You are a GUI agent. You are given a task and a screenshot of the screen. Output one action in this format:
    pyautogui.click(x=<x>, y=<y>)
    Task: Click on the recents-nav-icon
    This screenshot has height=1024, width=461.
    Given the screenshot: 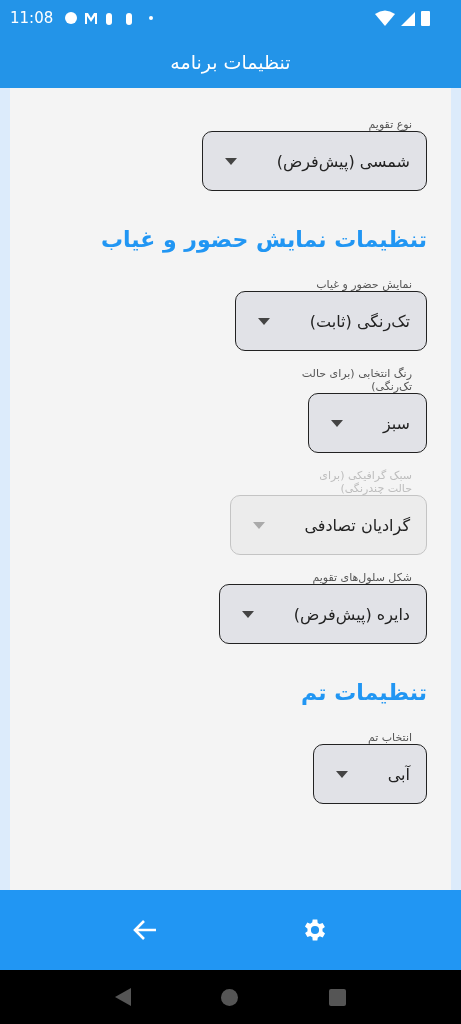 What is the action you would take?
    pyautogui.click(x=337, y=997)
    